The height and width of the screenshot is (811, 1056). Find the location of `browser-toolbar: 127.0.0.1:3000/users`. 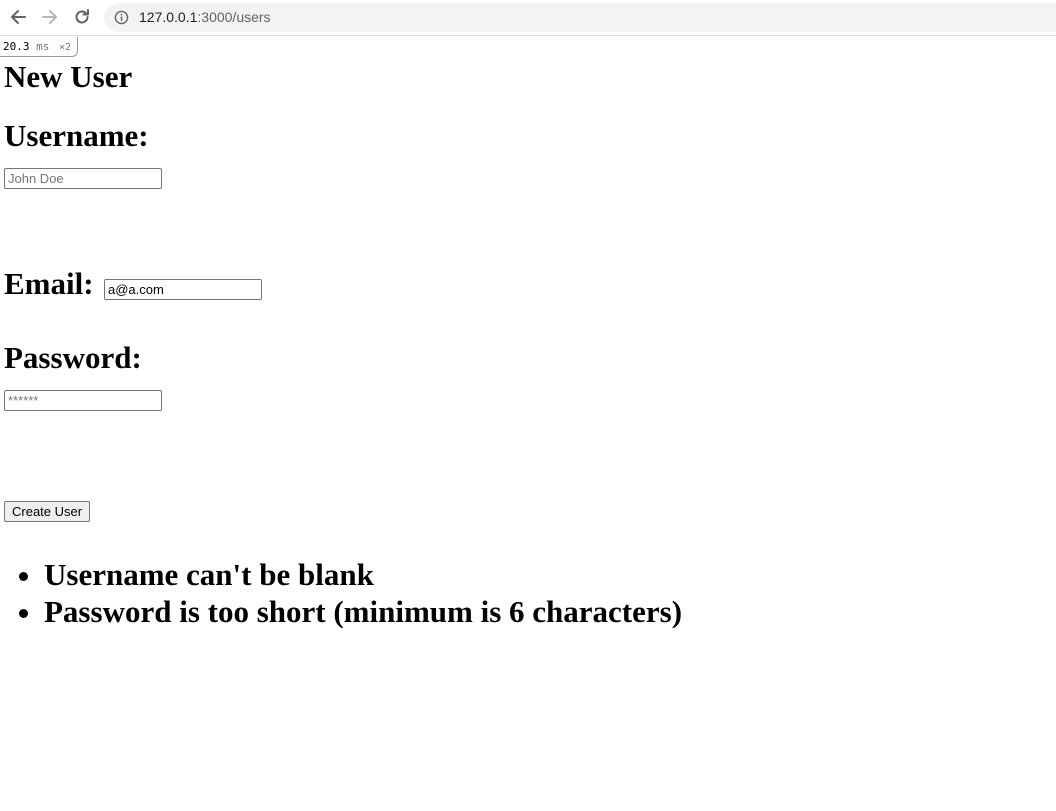

browser-toolbar: 127.0.0.1:3000/users is located at coordinates (528, 18).